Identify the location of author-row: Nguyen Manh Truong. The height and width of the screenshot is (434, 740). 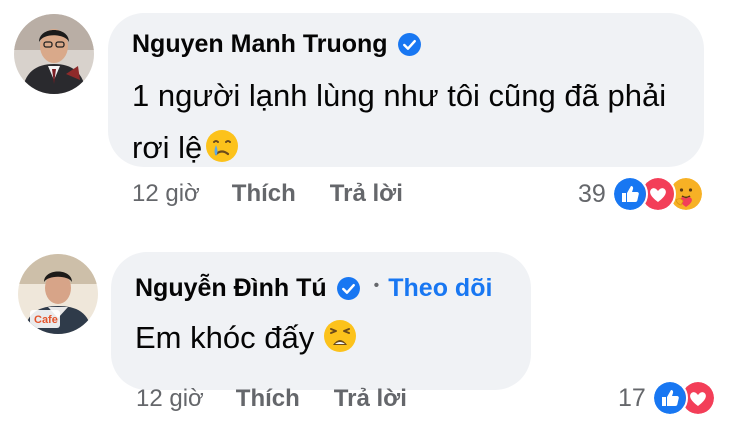
(277, 44).